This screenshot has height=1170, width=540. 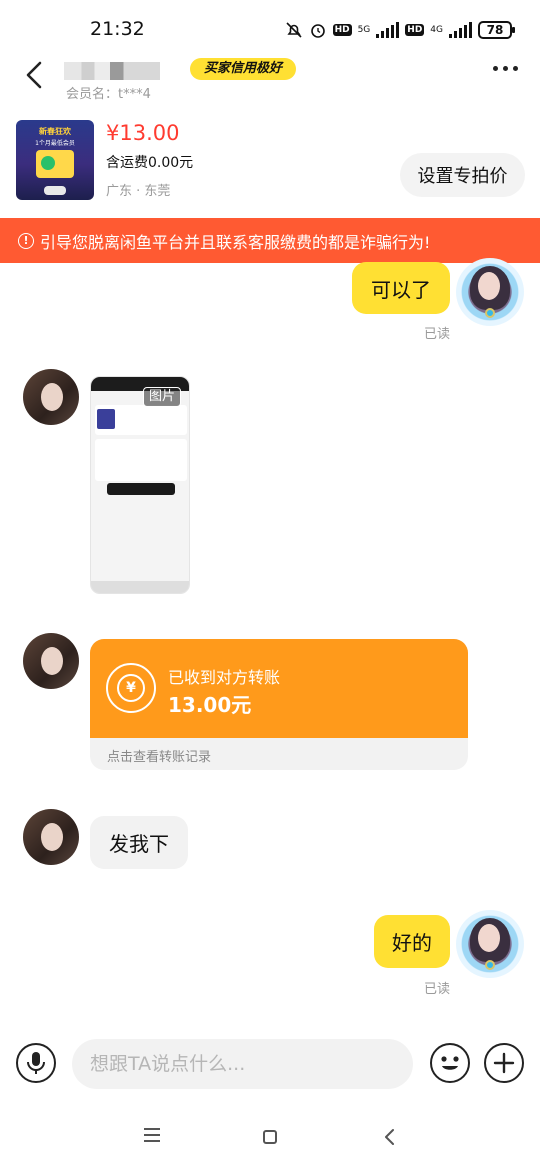 I want to click on message-bubble-other: 发我下, so click(x=139, y=842).